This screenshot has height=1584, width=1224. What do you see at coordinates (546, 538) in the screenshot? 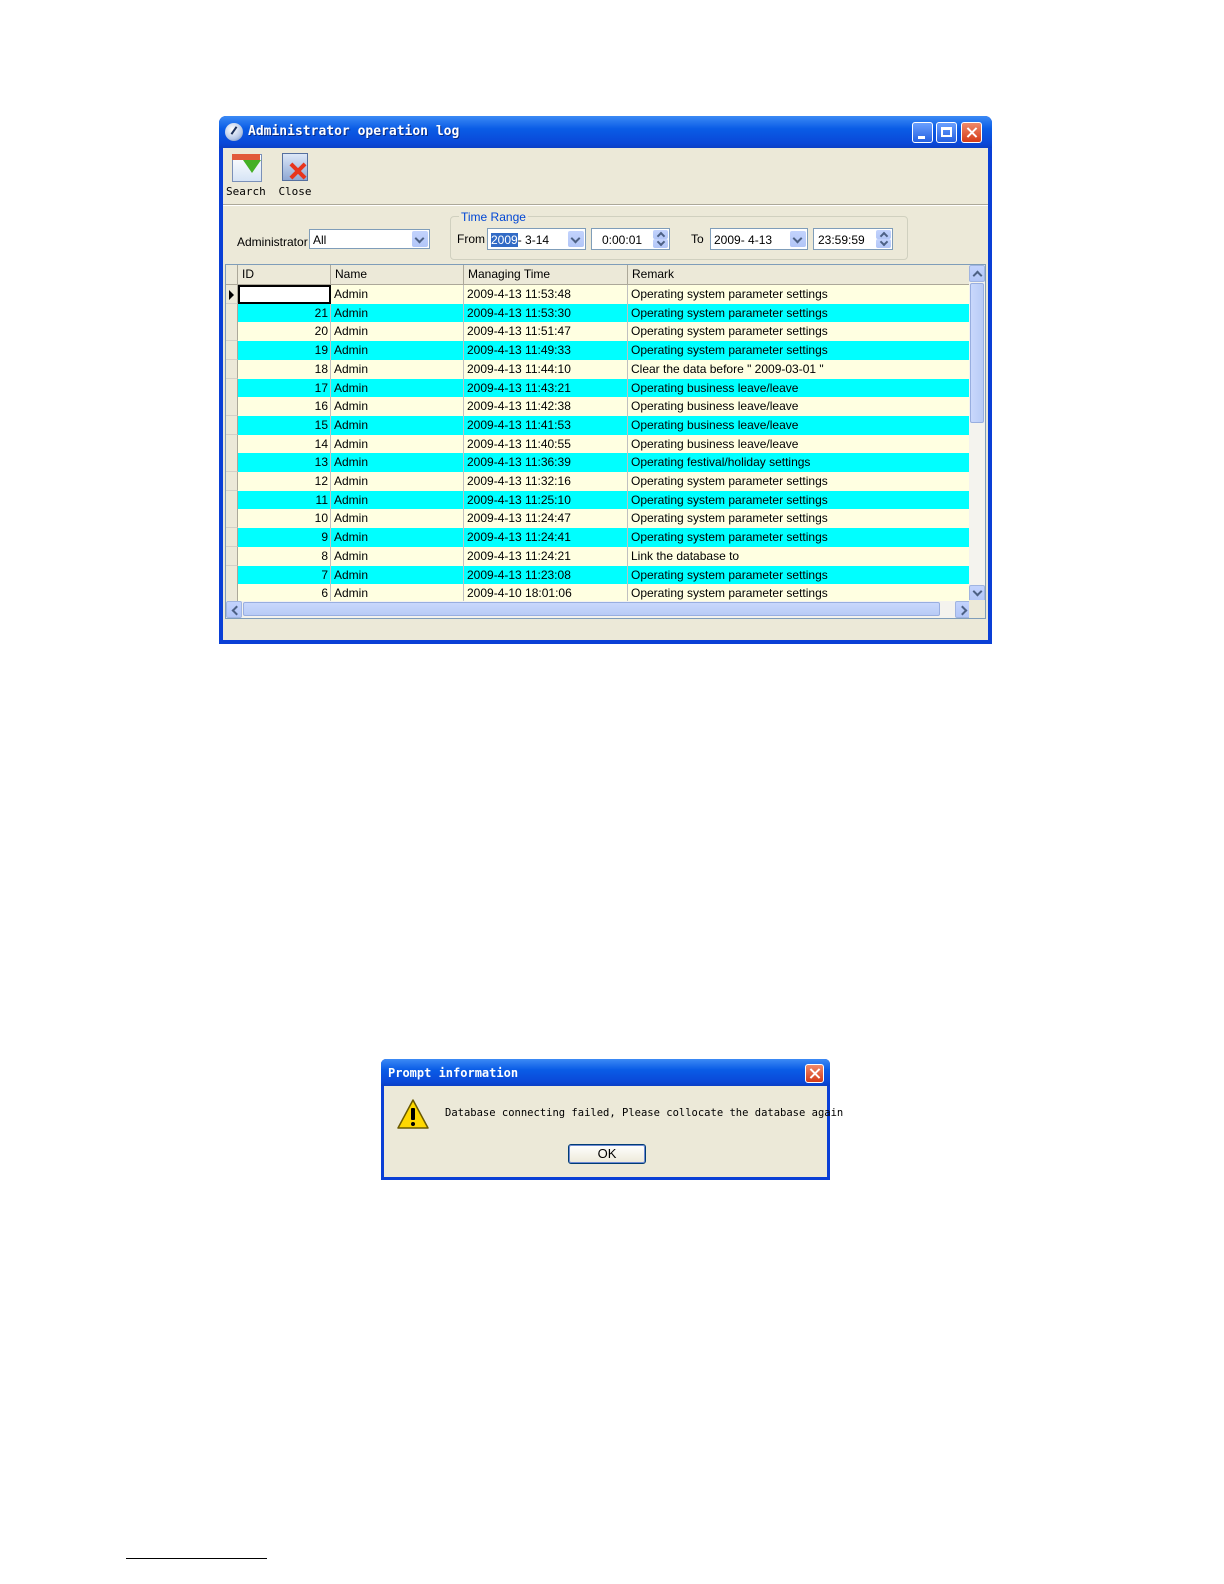
I see `time-cell: 2009-4-13 11:24:41` at bounding box center [546, 538].